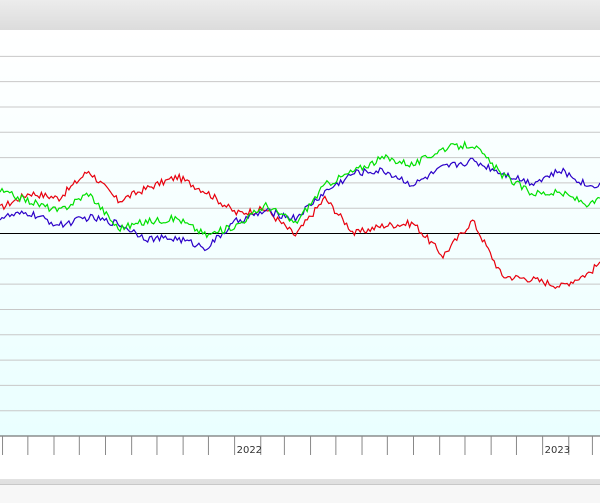 Image resolution: width=600 pixels, height=503 pixels. I want to click on x-ticks: 2022 2023, so click(297, 446).